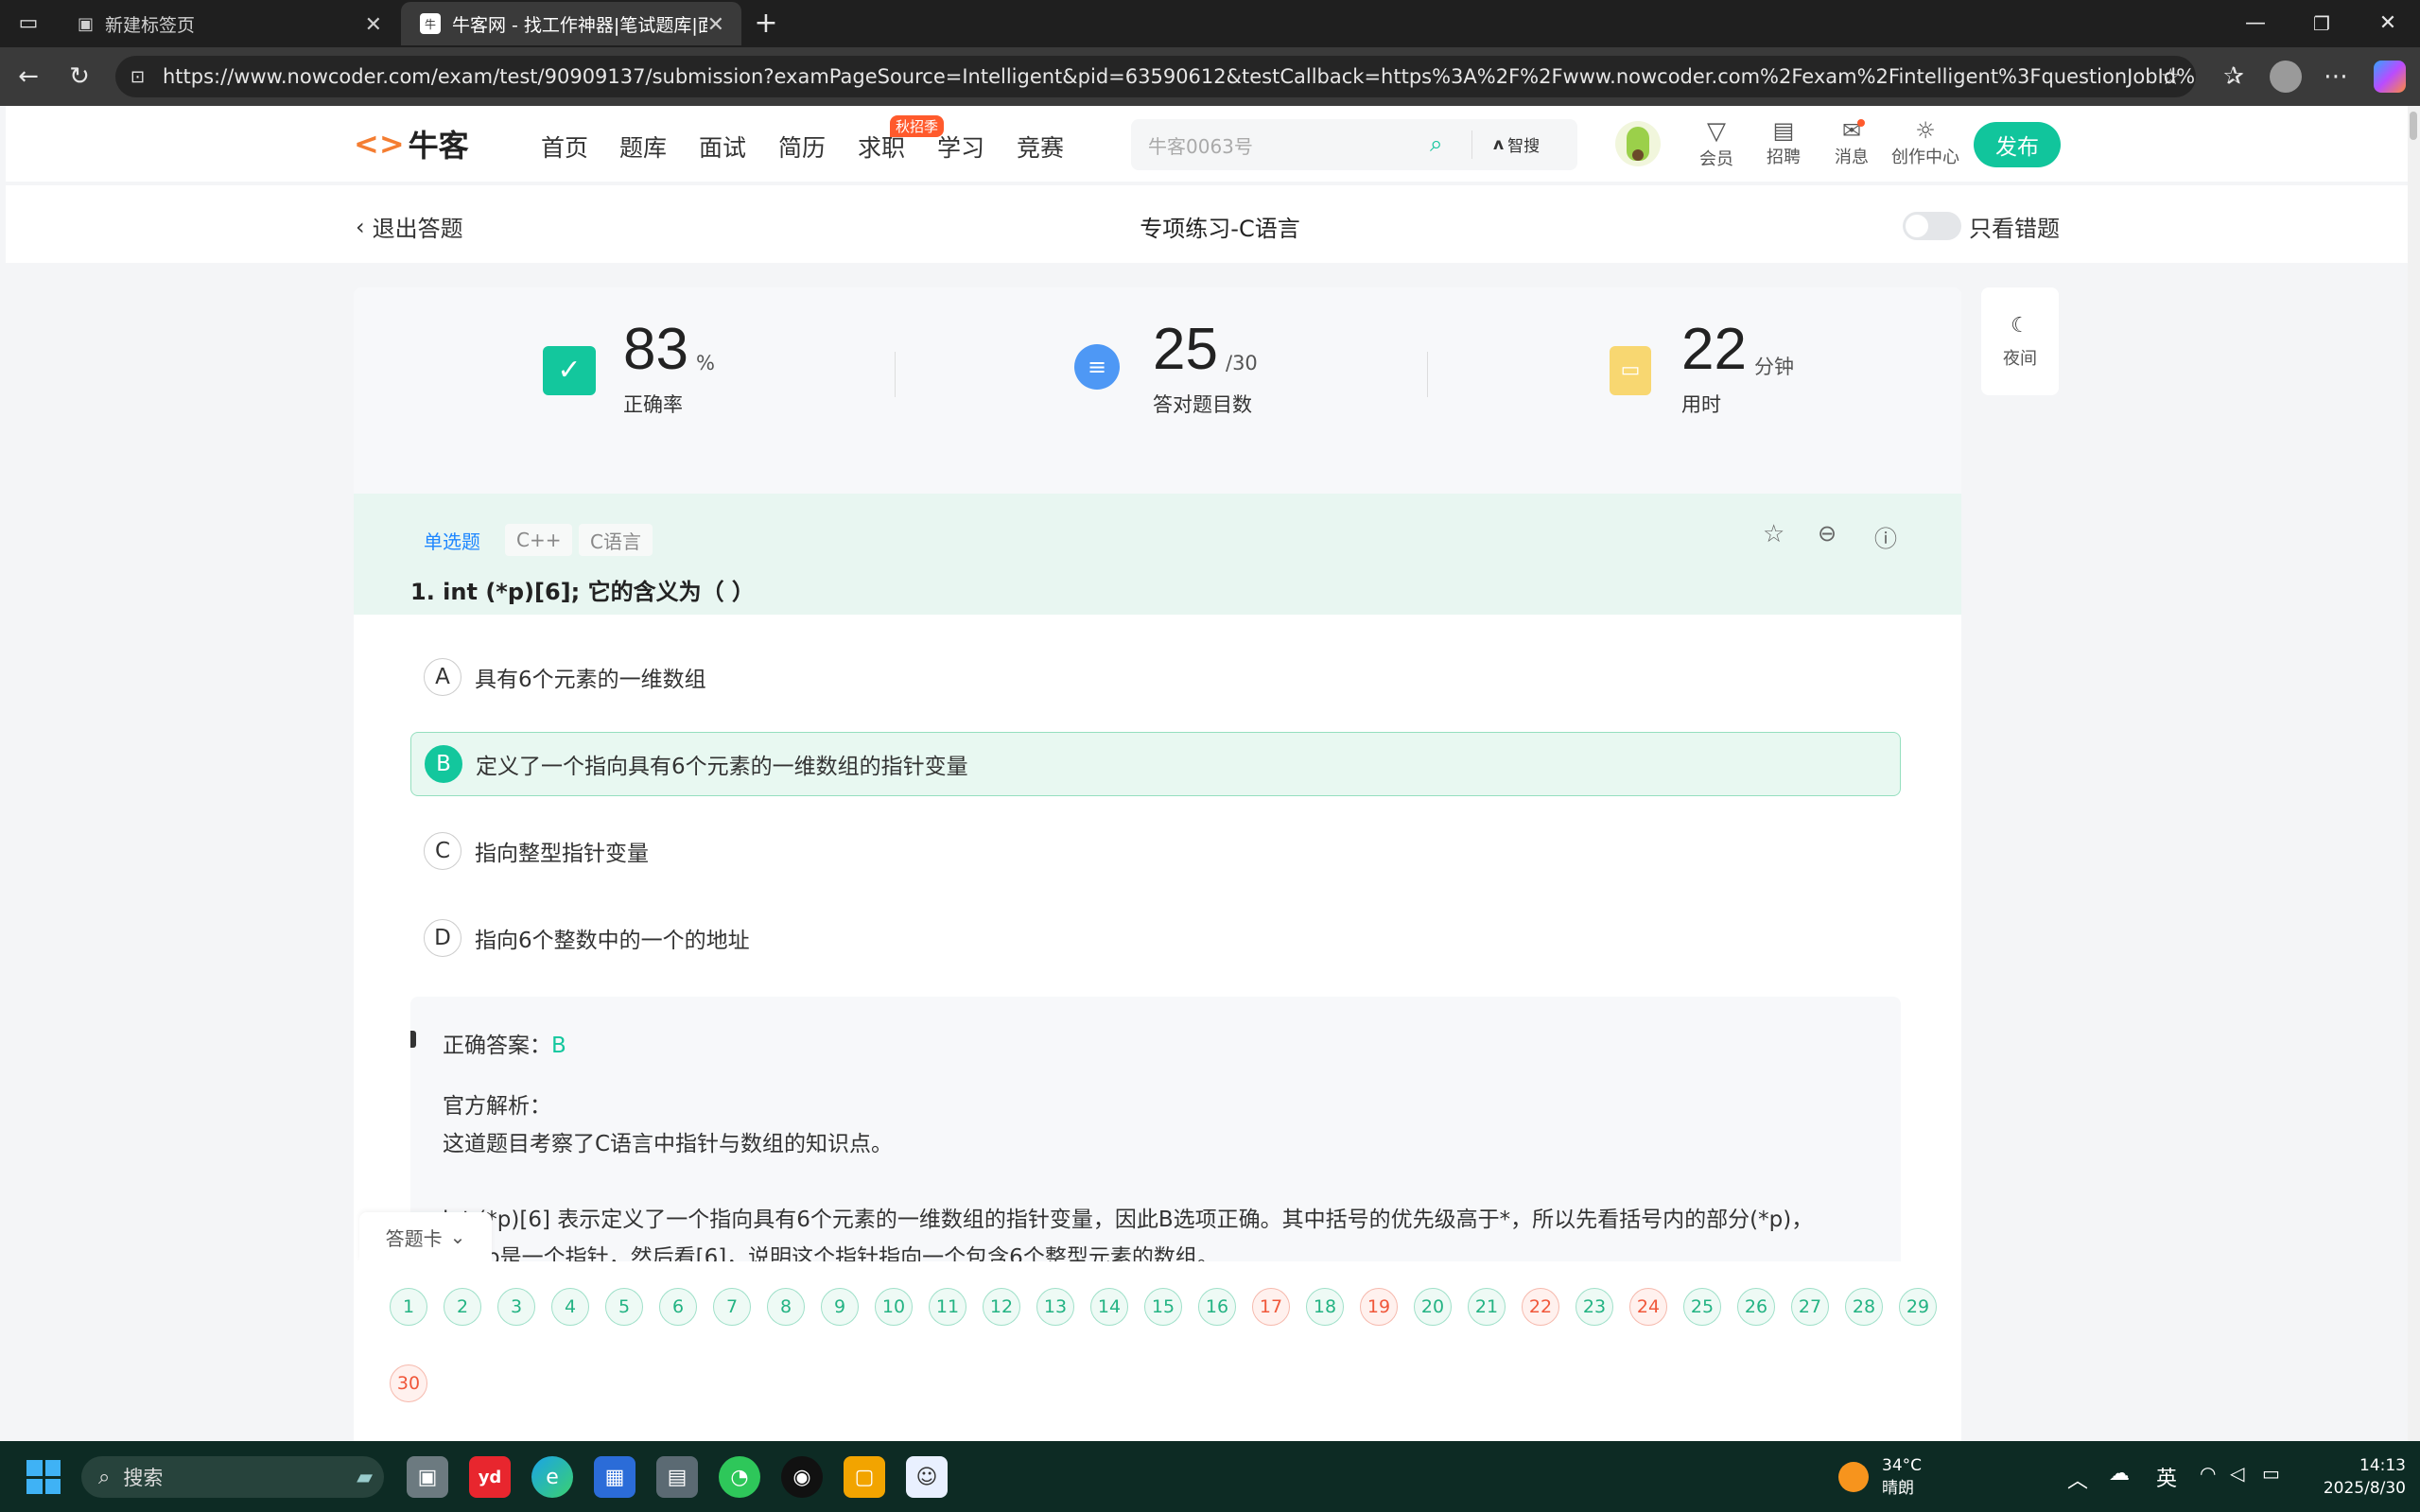  I want to click on answer-card-number: 11, so click(947, 1307).